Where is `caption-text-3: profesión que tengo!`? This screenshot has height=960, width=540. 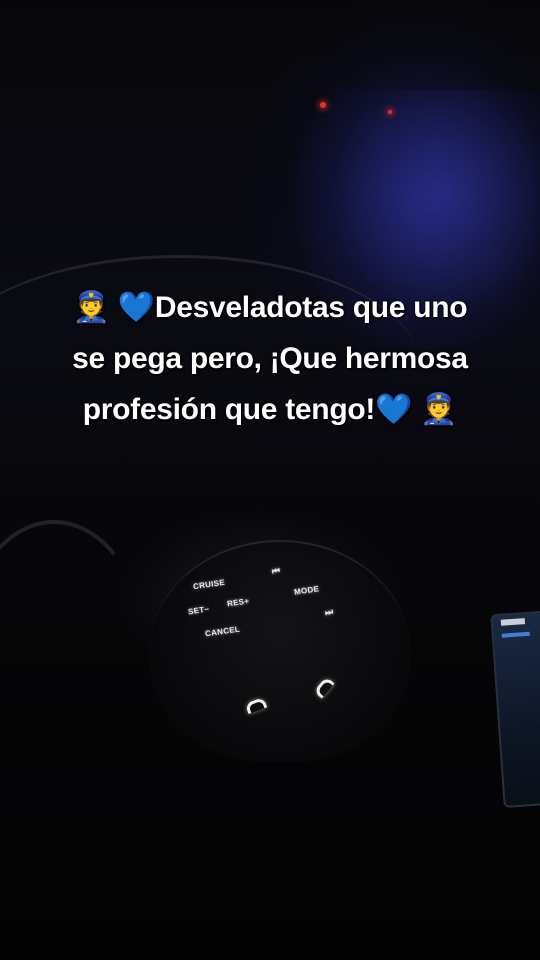
caption-text-3: profesión que tengo! is located at coordinates (229, 409).